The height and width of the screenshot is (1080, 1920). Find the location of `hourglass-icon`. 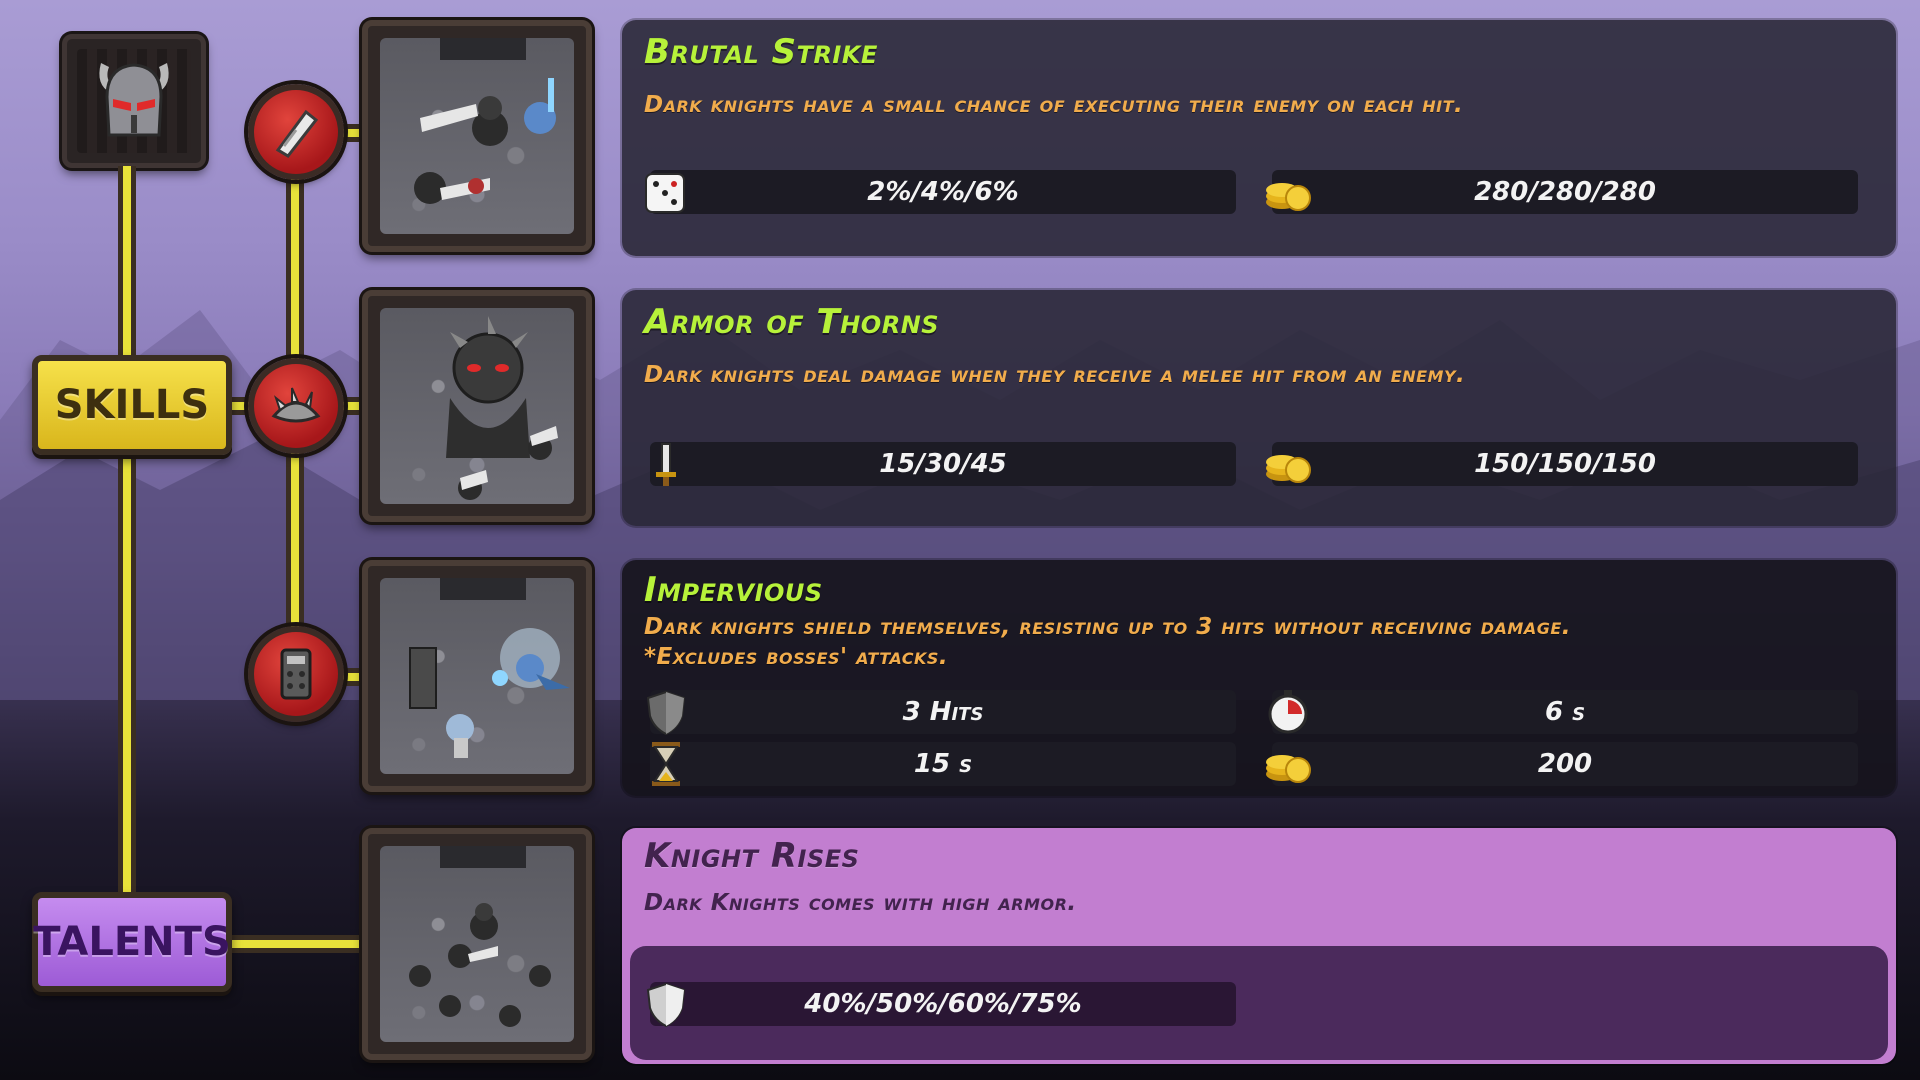

hourglass-icon is located at coordinates (666, 764).